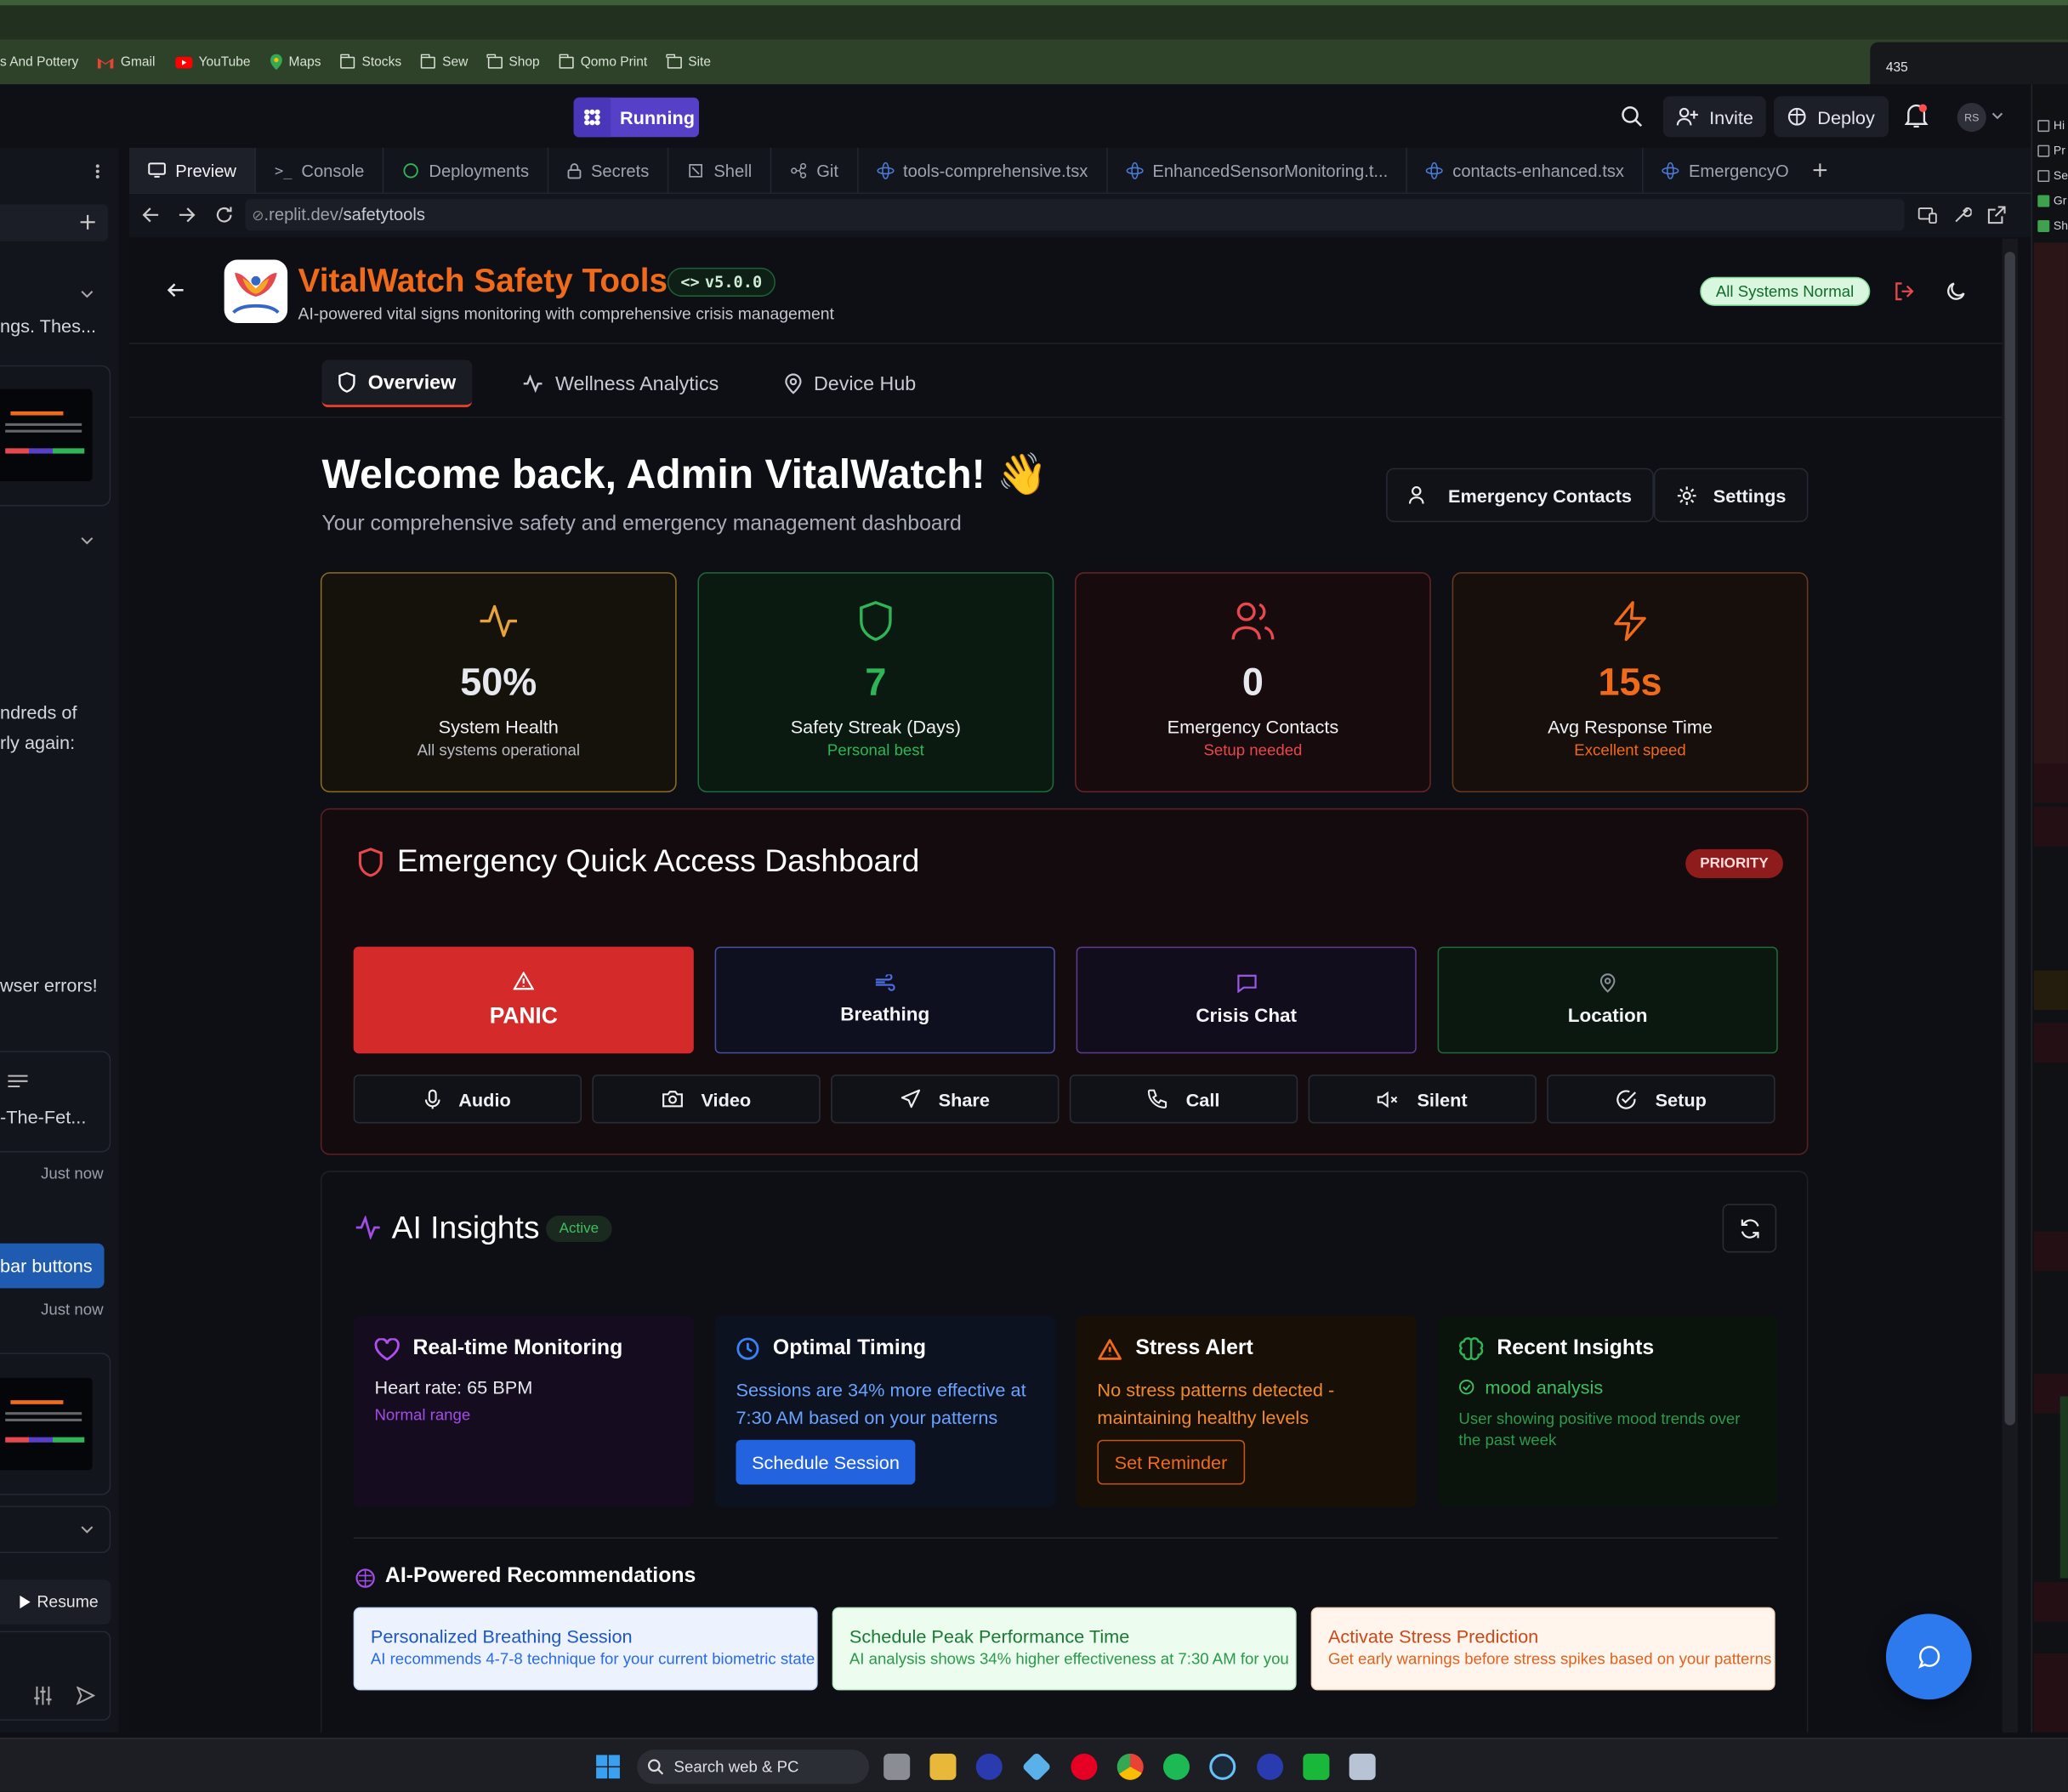  Describe the element at coordinates (1183, 1100) in the screenshot. I see `call-button: Call` at that location.